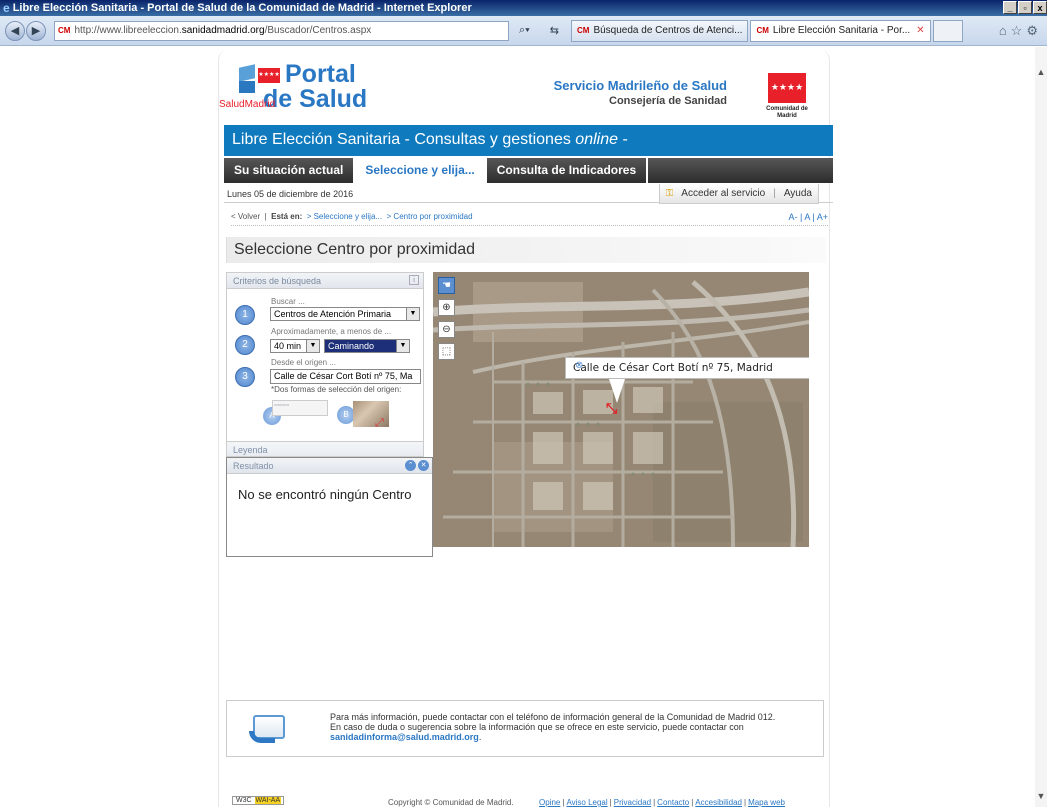  I want to click on madrid-flag-icon: ★★★★, so click(787, 88).